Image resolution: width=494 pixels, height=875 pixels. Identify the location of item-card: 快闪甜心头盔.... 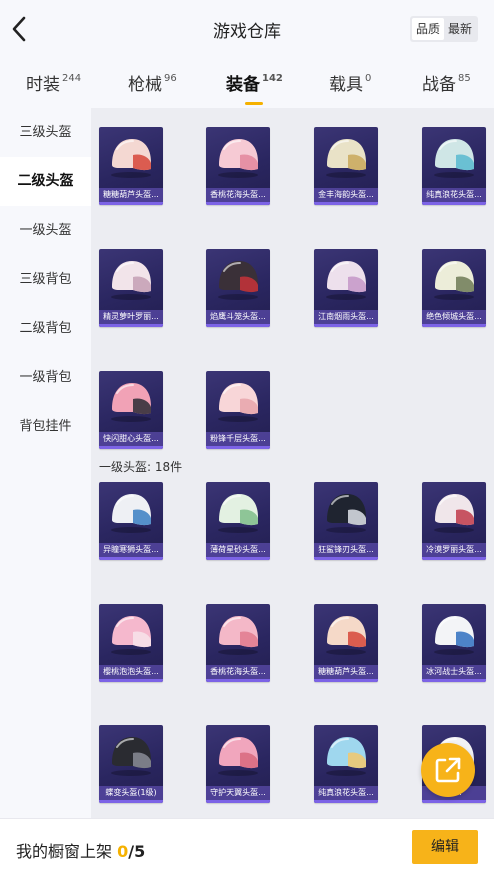
(131, 410).